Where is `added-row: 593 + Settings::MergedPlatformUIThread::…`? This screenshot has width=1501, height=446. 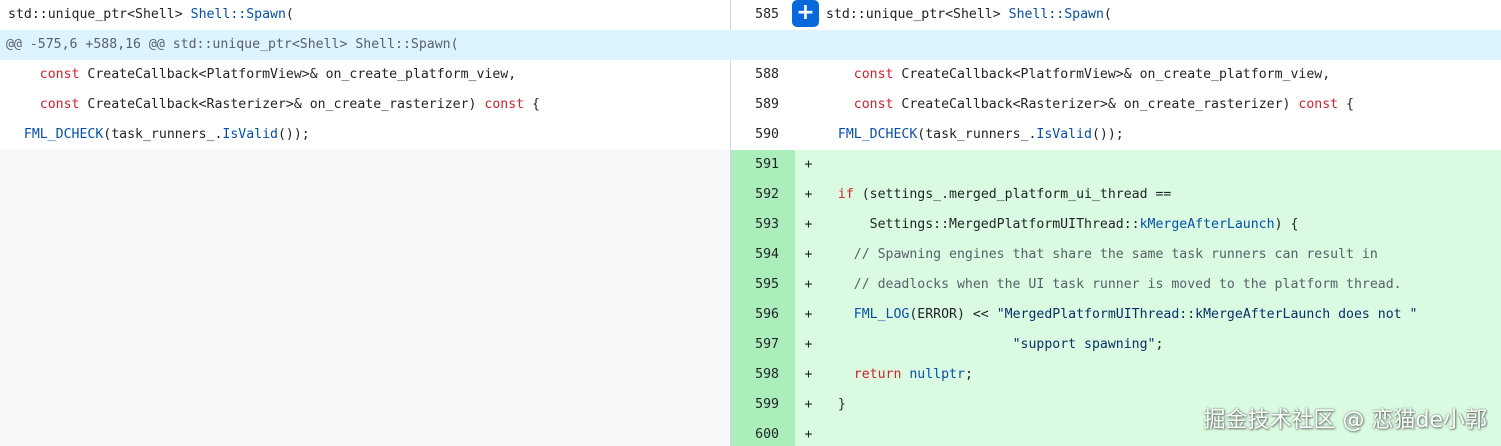
added-row: 593 + Settings::MergedPlatformUIThread::… is located at coordinates (750, 225).